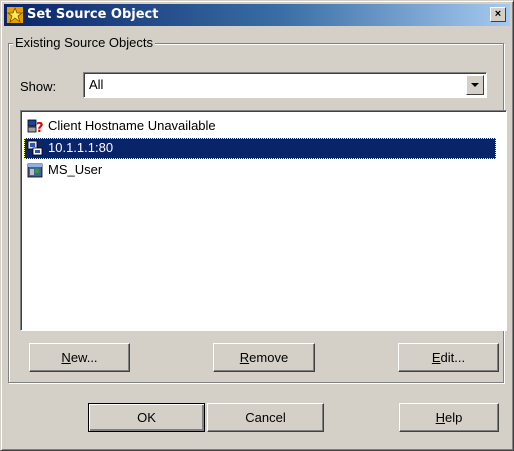  I want to click on list-item-label: MS_User, so click(75, 169).